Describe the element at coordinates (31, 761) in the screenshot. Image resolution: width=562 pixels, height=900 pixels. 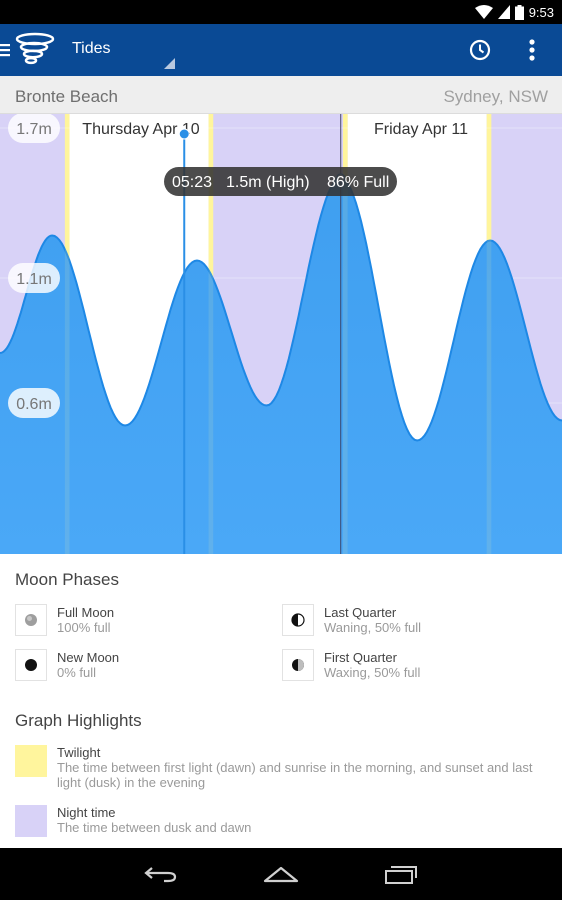
I see `twilight-swatch` at that location.